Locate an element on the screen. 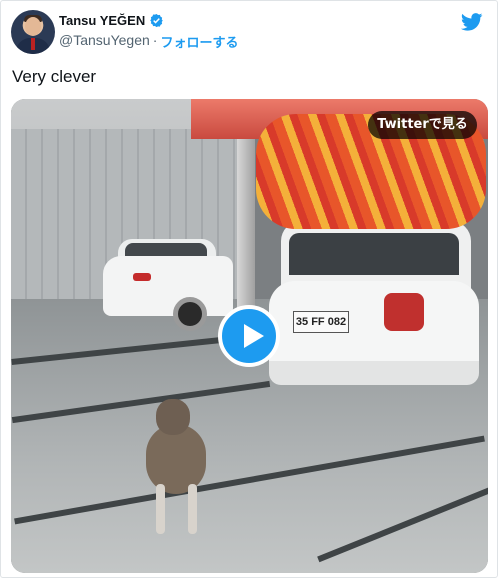  license-plate: 35 FF 082 is located at coordinates (321, 322).